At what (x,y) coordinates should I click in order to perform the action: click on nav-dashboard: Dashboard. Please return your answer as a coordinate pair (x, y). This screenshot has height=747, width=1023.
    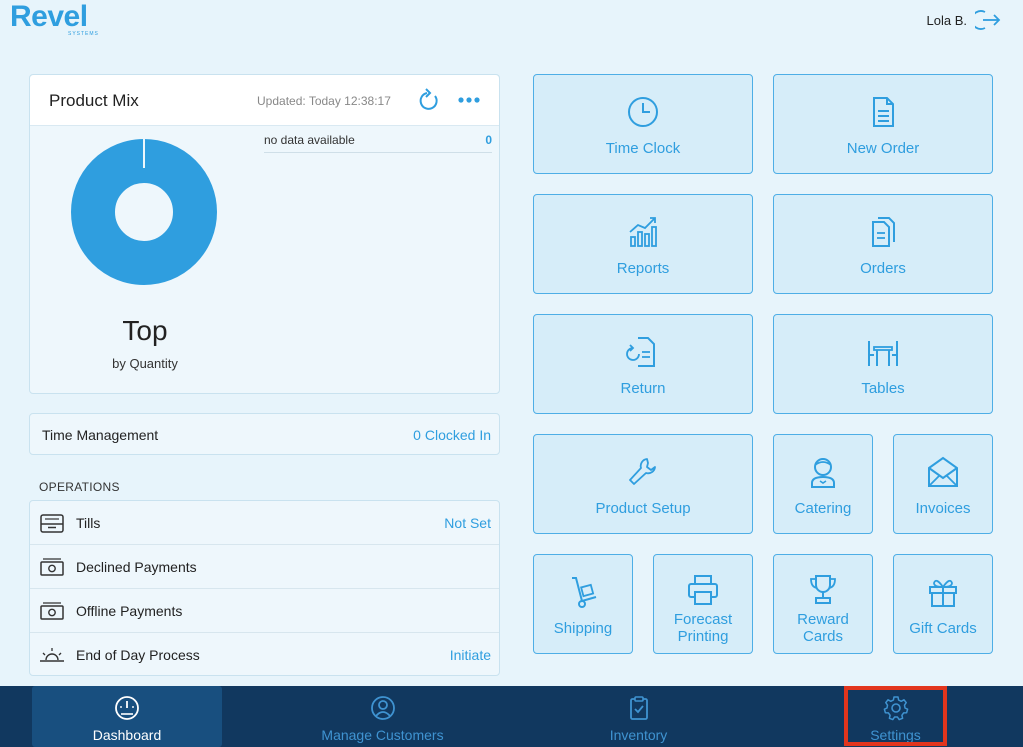
    Looking at the image, I should click on (127, 716).